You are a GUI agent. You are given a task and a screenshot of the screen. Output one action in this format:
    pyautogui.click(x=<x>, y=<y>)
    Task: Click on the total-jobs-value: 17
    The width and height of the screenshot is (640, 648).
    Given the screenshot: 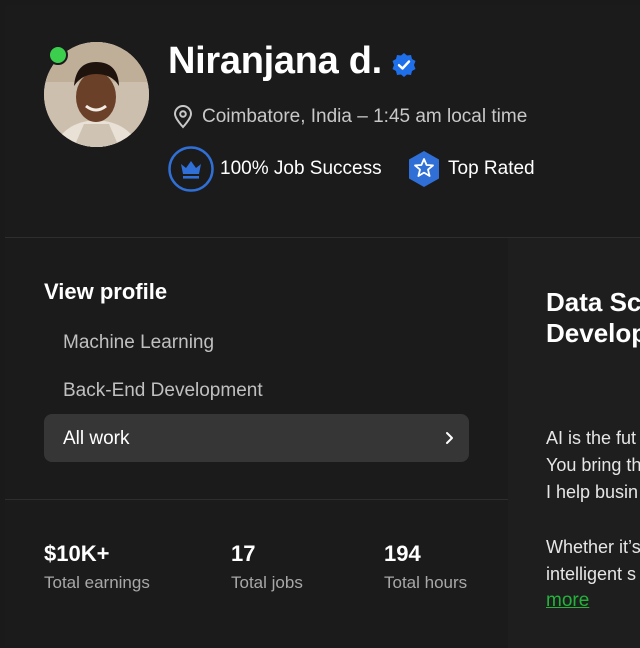 What is the action you would take?
    pyautogui.click(x=243, y=553)
    